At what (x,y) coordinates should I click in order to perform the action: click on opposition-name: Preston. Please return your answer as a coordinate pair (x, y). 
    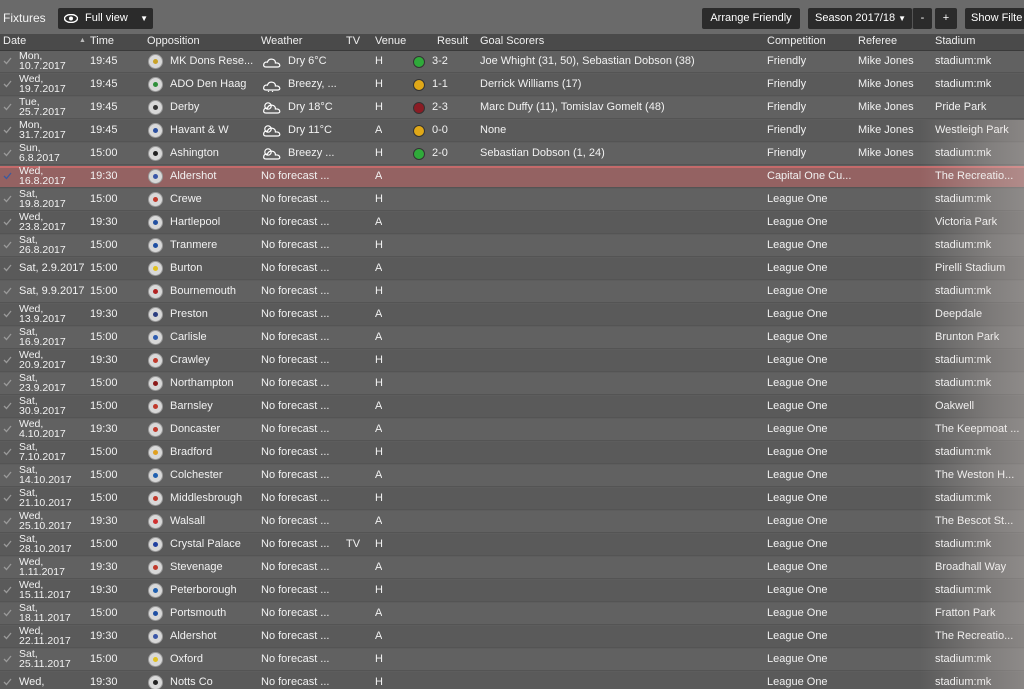
    Looking at the image, I should click on (213, 314).